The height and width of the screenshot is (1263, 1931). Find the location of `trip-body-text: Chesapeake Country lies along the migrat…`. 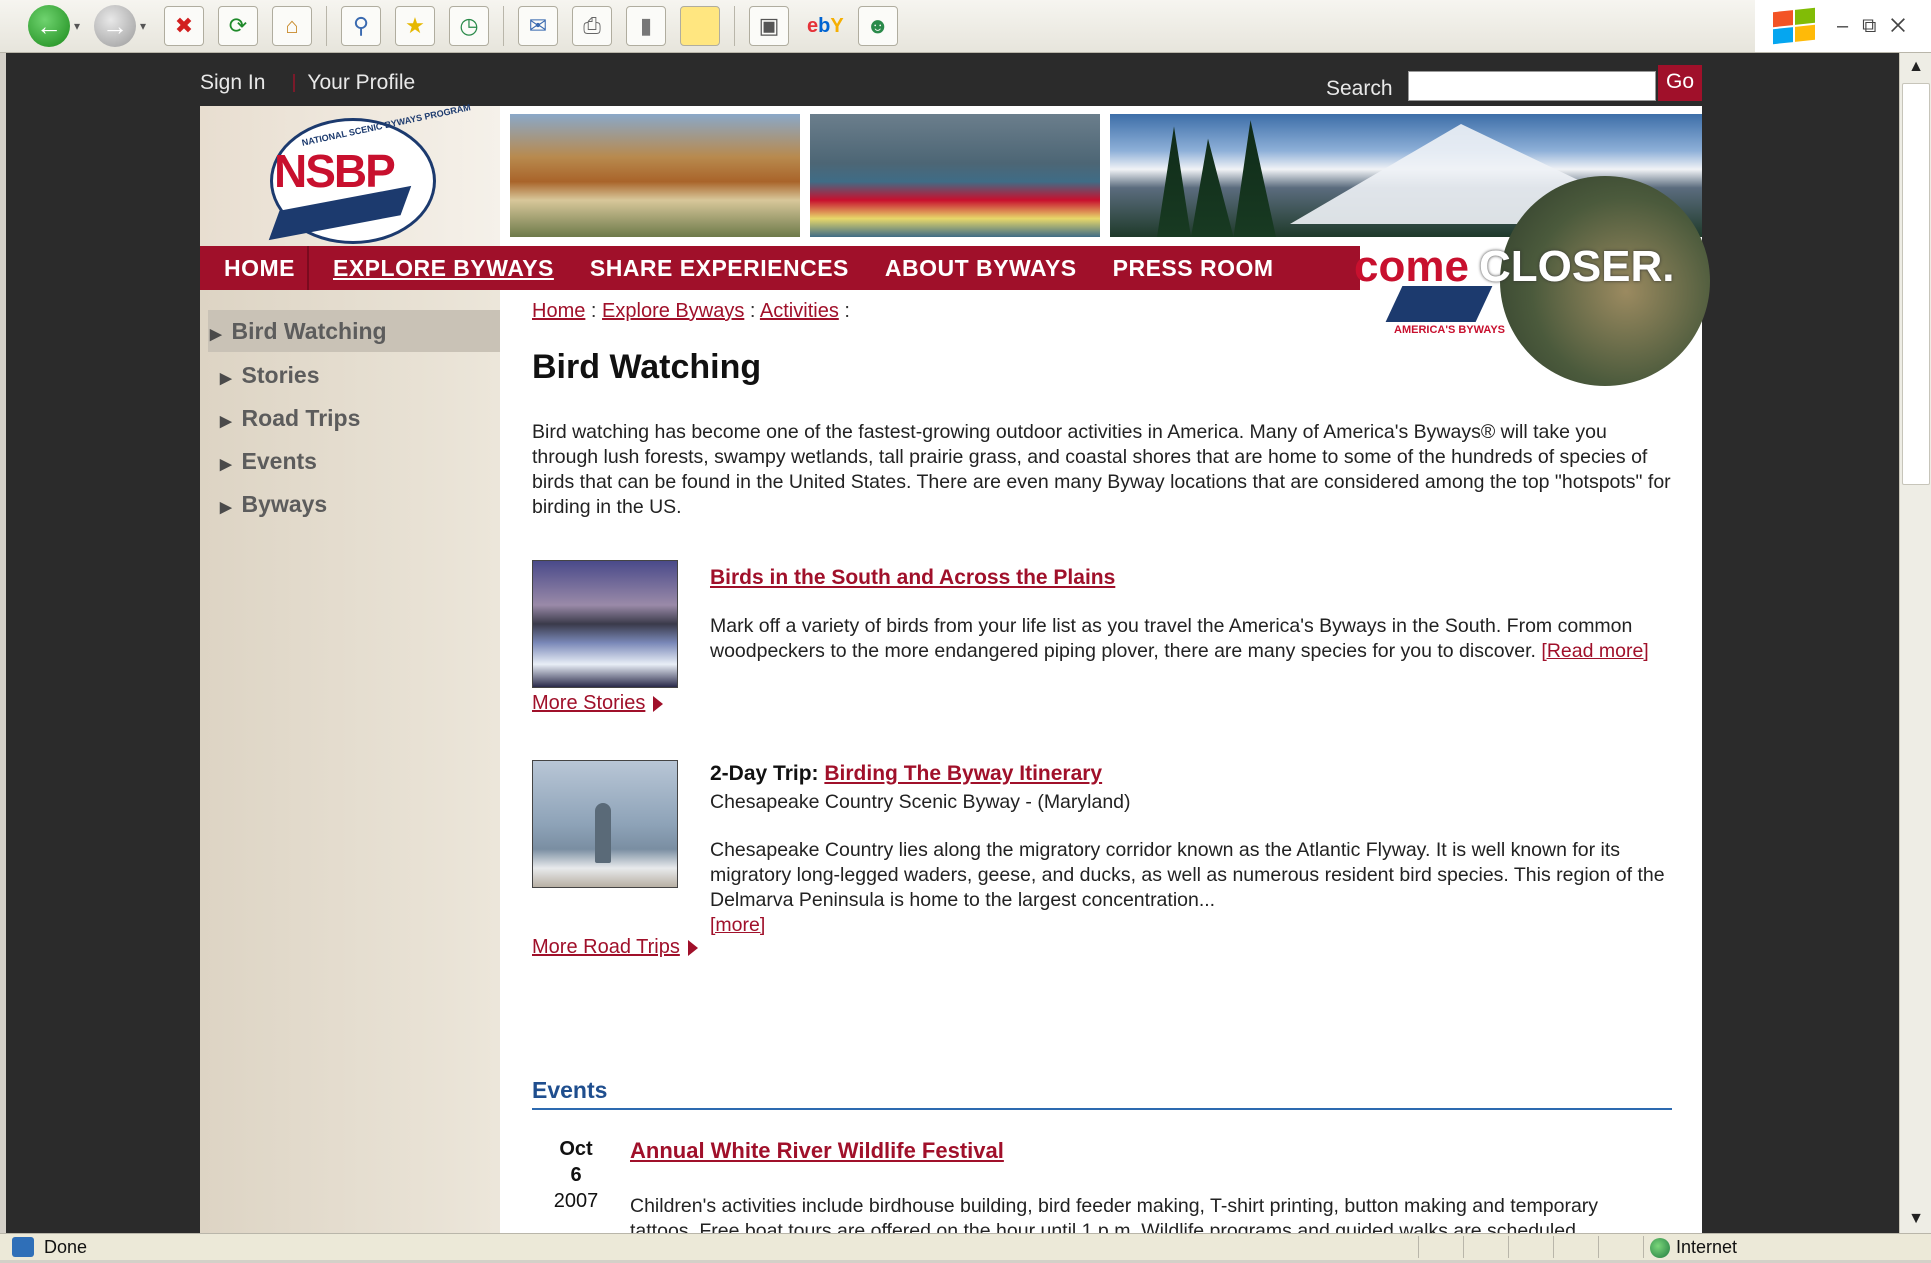

trip-body-text: Chesapeake Country lies along the migrat… is located at coordinates (1187, 875).